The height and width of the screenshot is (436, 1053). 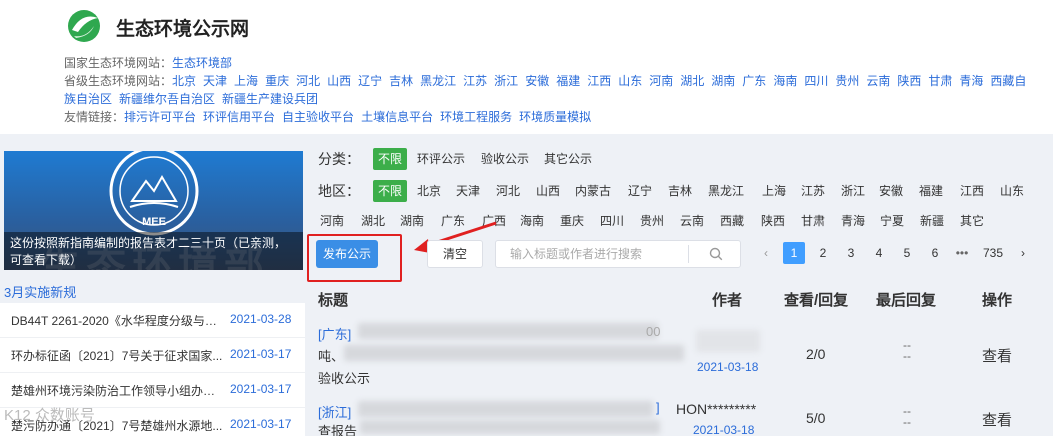 What do you see at coordinates (1012, 191) in the screenshot?
I see `region-chip: 山东` at bounding box center [1012, 191].